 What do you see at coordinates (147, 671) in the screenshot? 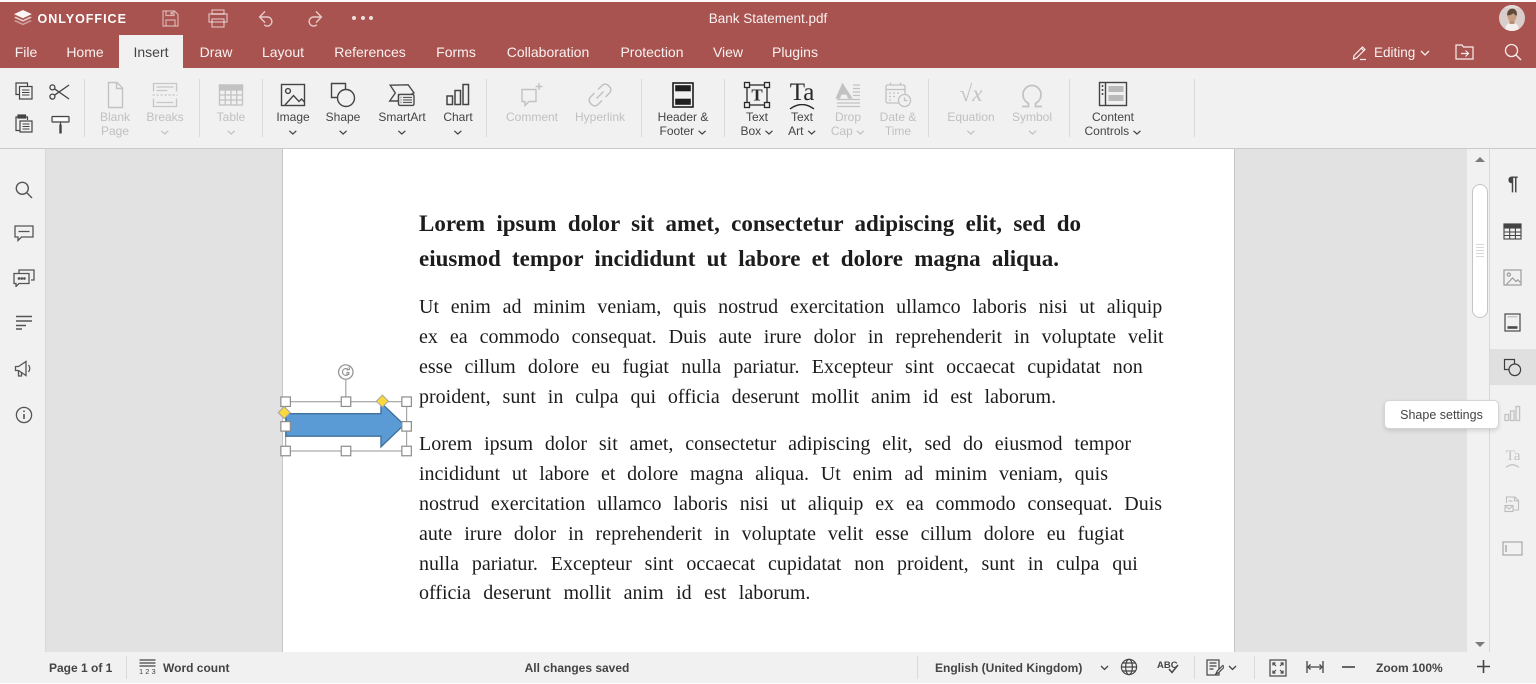
I see `svg-text: 1 2 3` at bounding box center [147, 671].